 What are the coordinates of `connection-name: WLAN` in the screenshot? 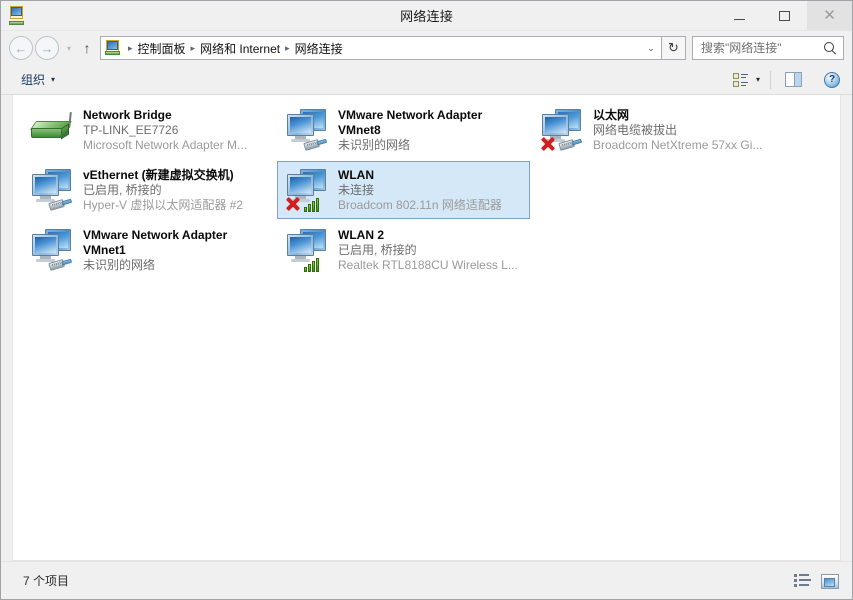 It's located at (356, 175).